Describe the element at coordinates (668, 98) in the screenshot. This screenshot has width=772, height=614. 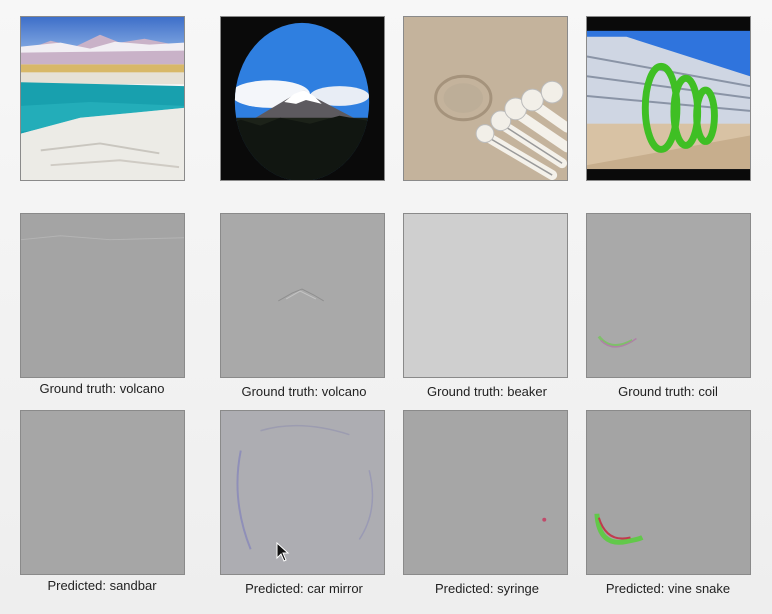
I see `original-image-coil` at that location.